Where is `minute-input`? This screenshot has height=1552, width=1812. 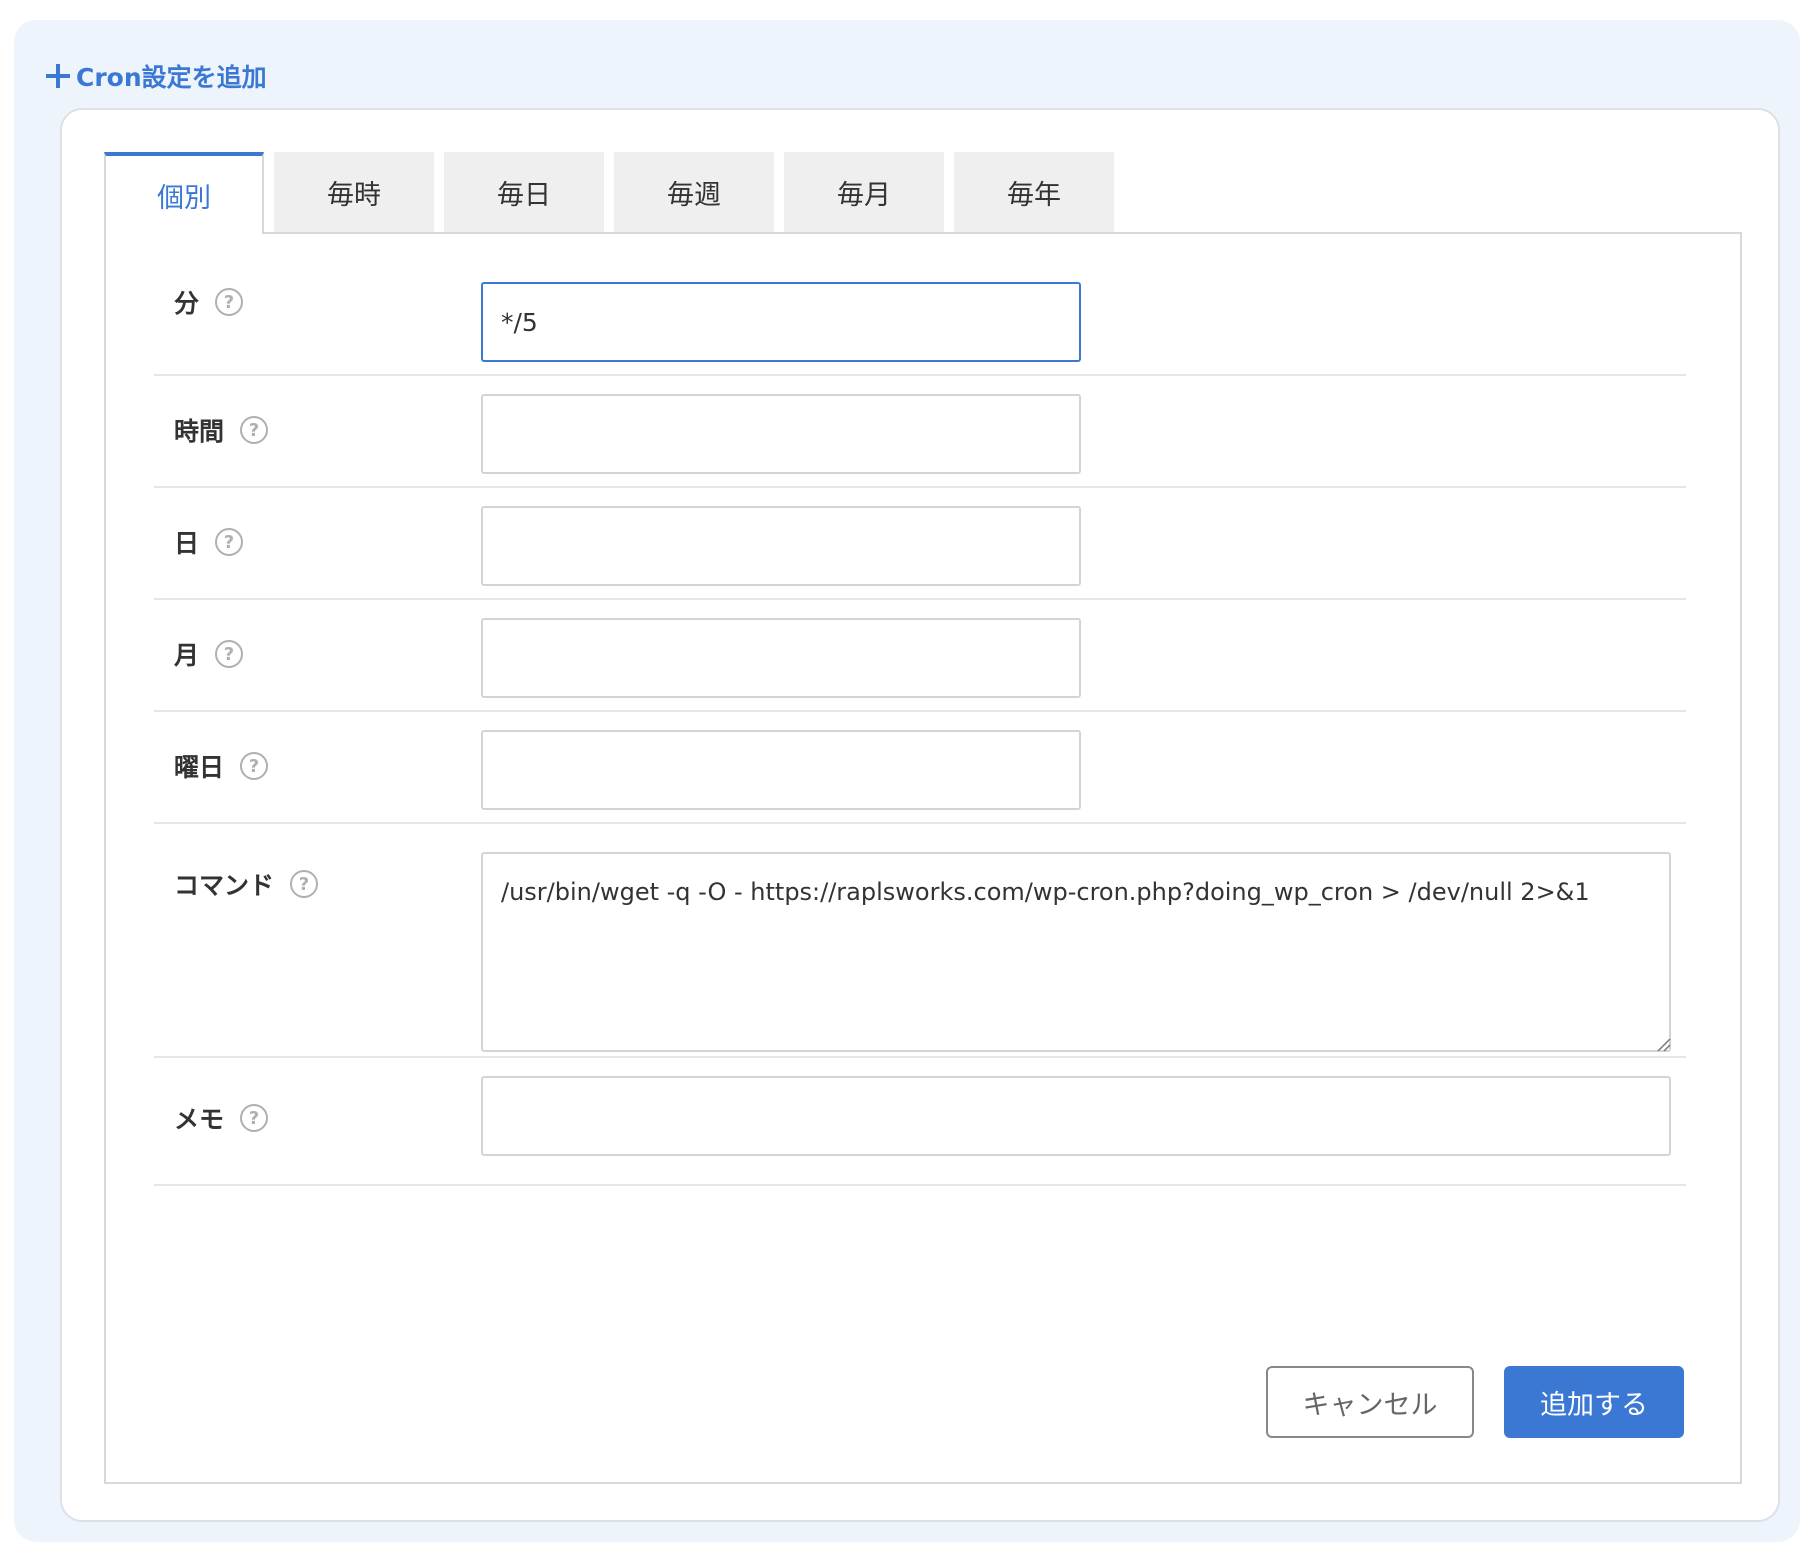
minute-input is located at coordinates (781, 322).